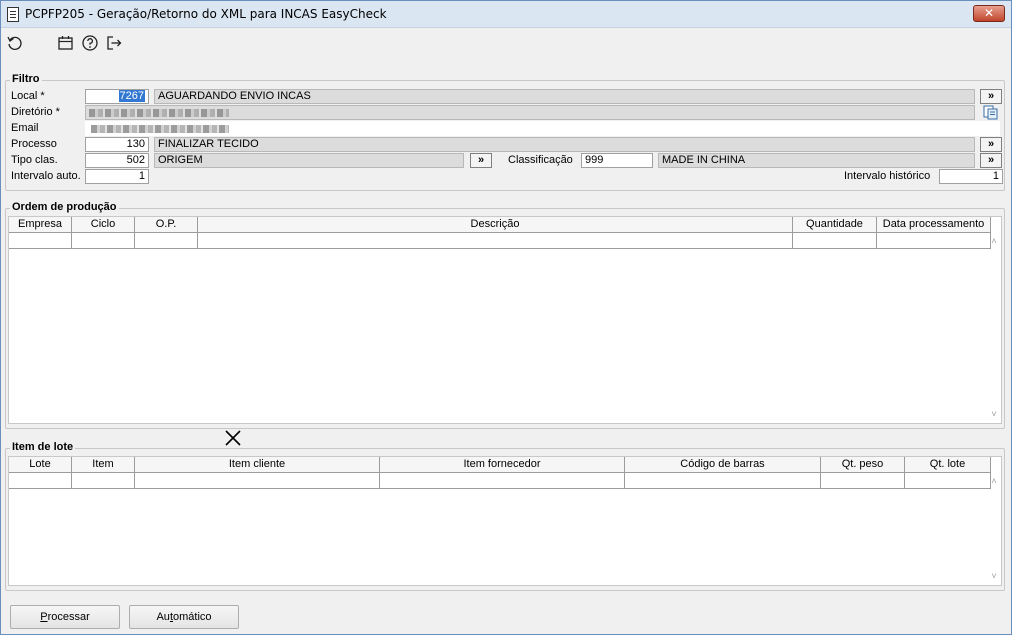 Image resolution: width=1012 pixels, height=635 pixels. What do you see at coordinates (989, 13) in the screenshot?
I see `close-button: ✕` at bounding box center [989, 13].